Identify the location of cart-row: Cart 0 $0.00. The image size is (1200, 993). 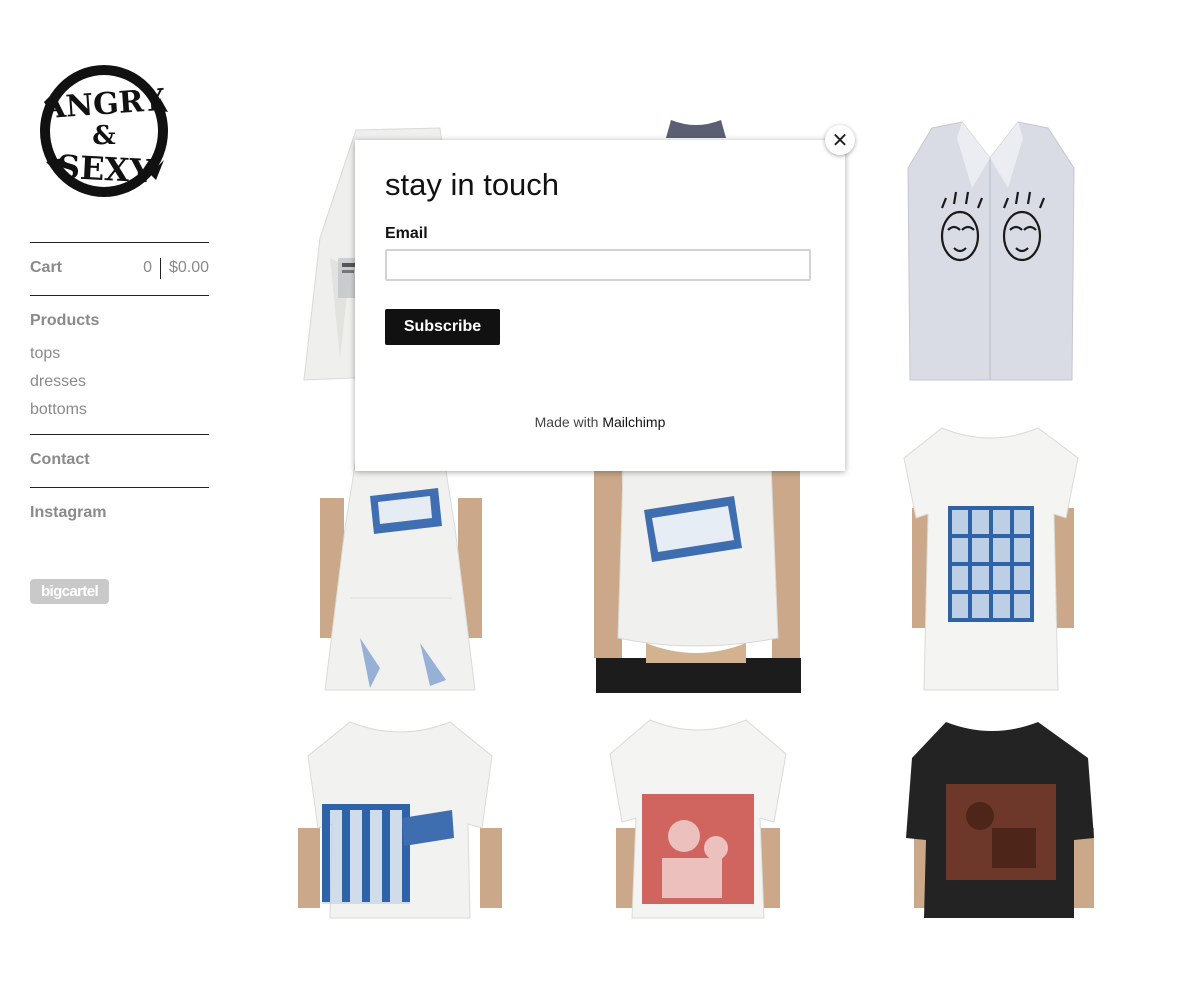
(119, 268).